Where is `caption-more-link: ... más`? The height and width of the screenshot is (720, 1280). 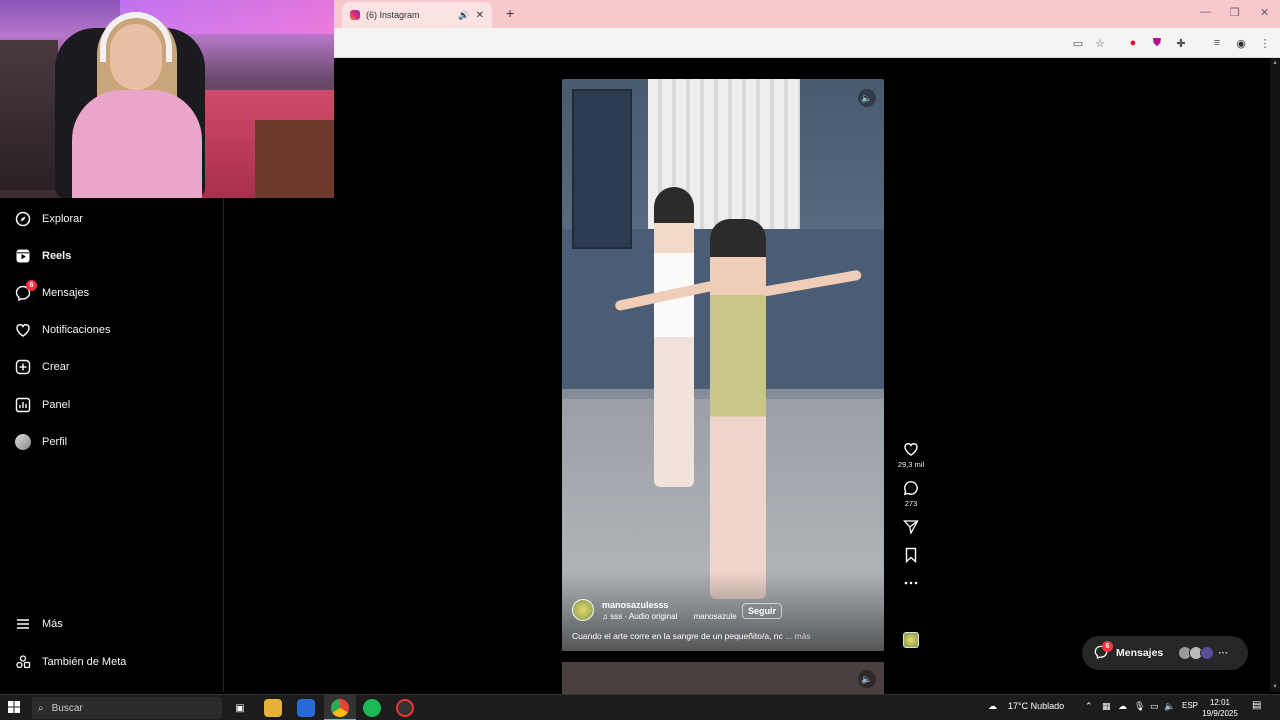
caption-more-link: ... más is located at coordinates (798, 636).